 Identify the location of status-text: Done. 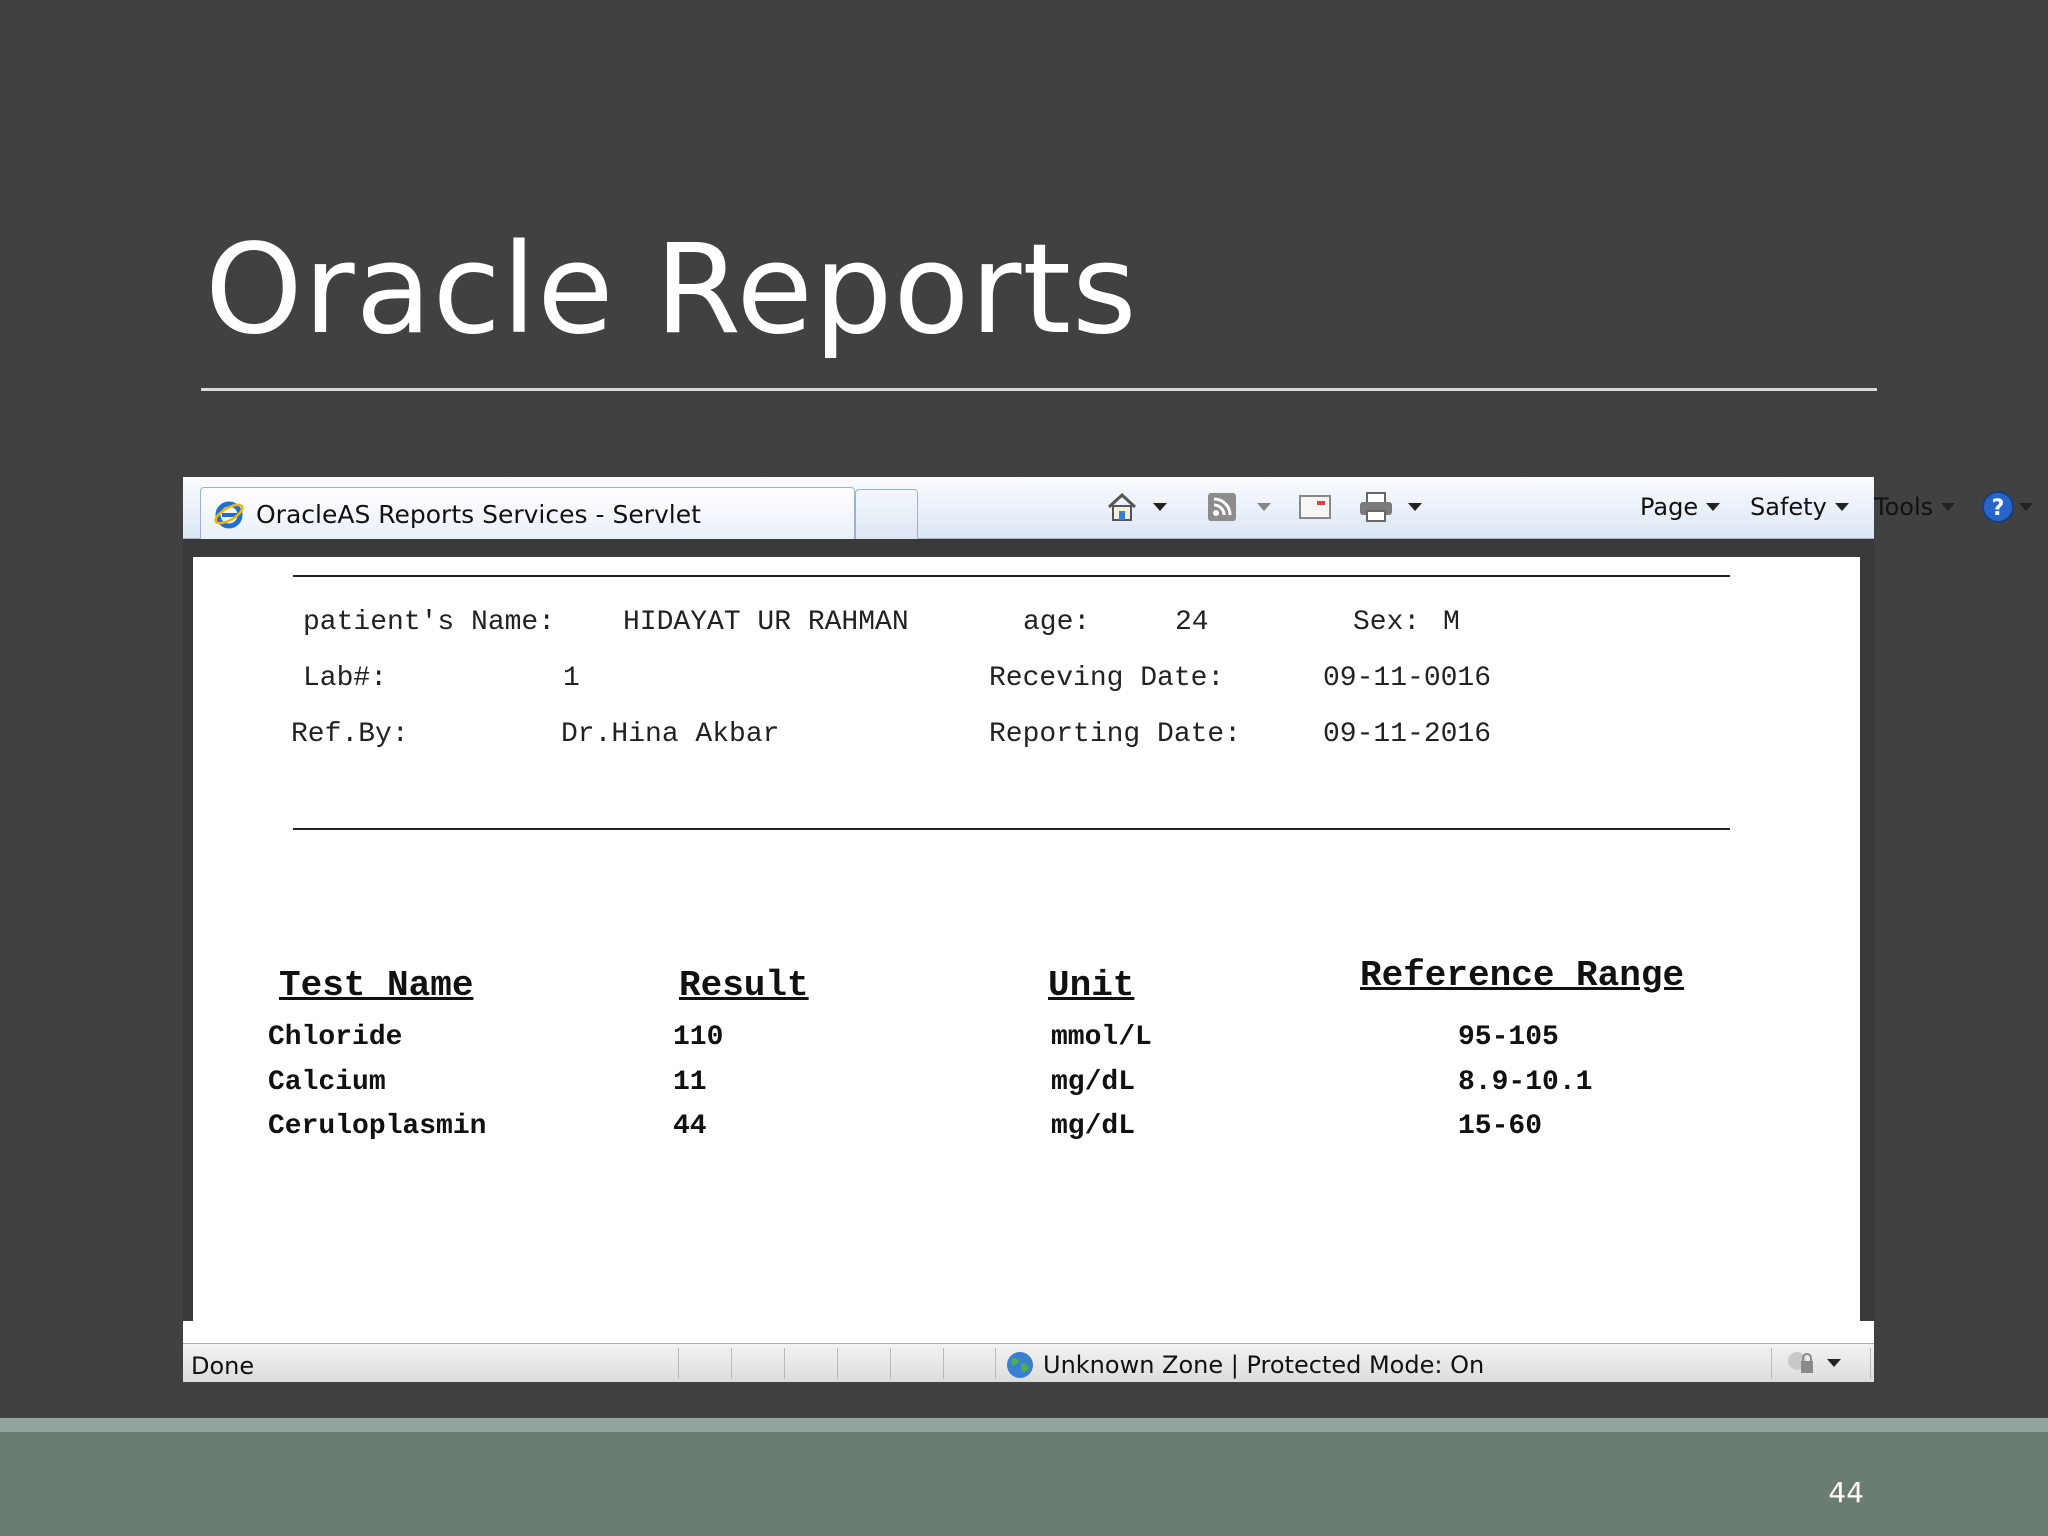
(223, 1366).